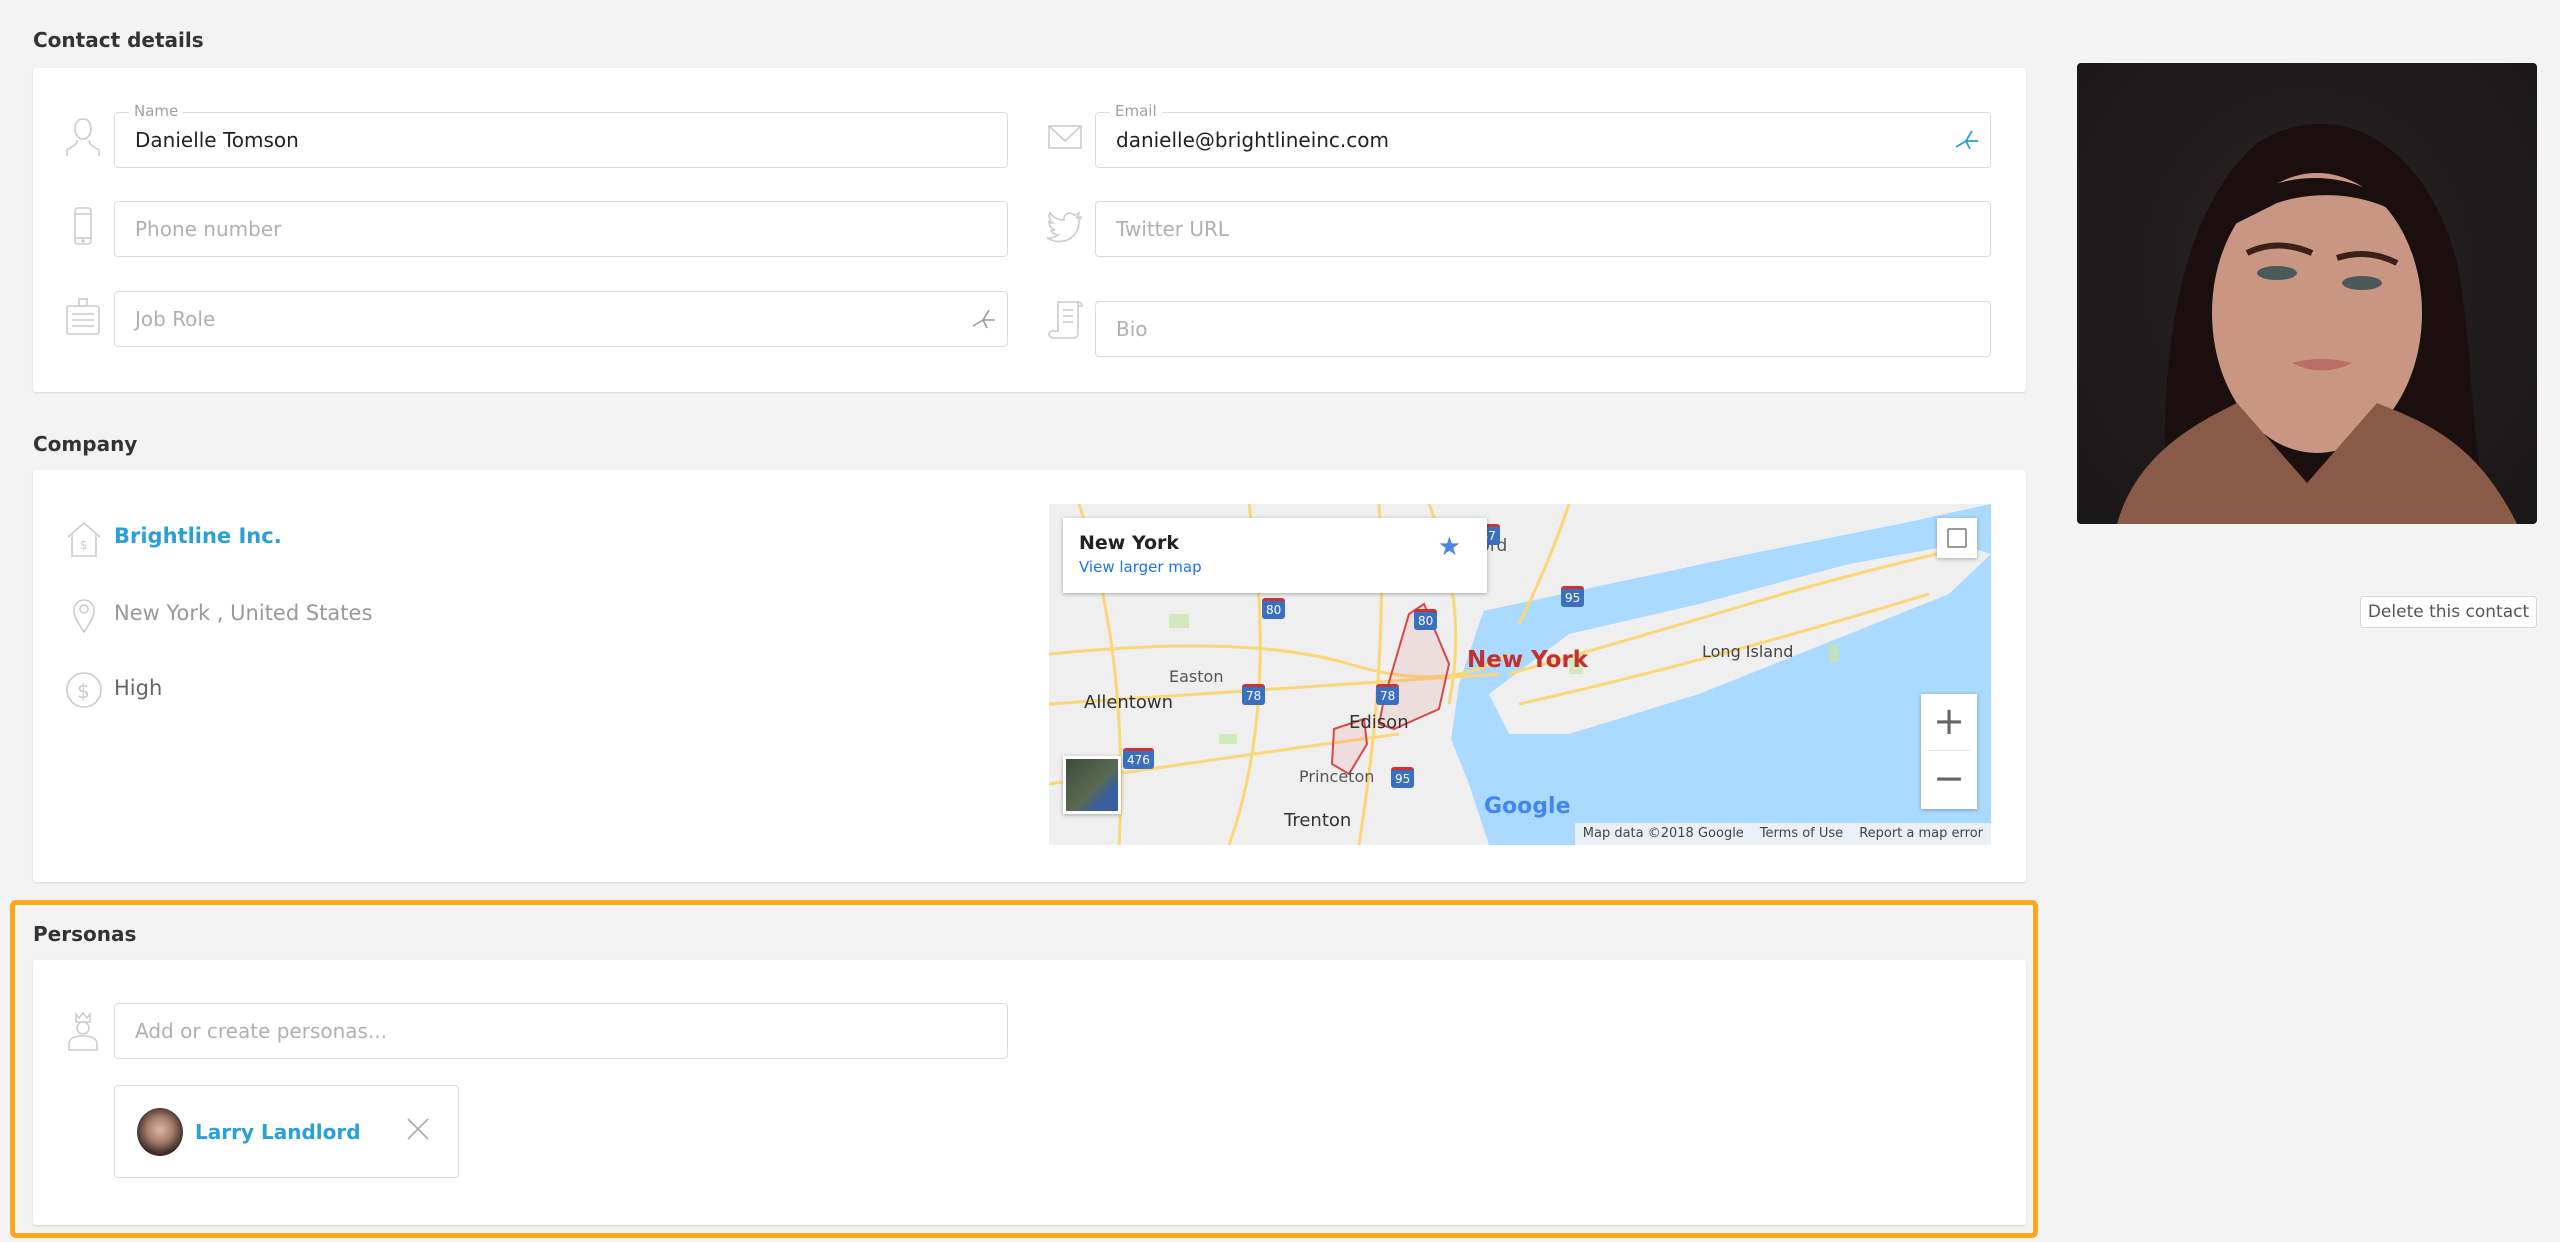 The image size is (2560, 1242). Describe the element at coordinates (85, 934) in the screenshot. I see `personas-title: Personas` at that location.